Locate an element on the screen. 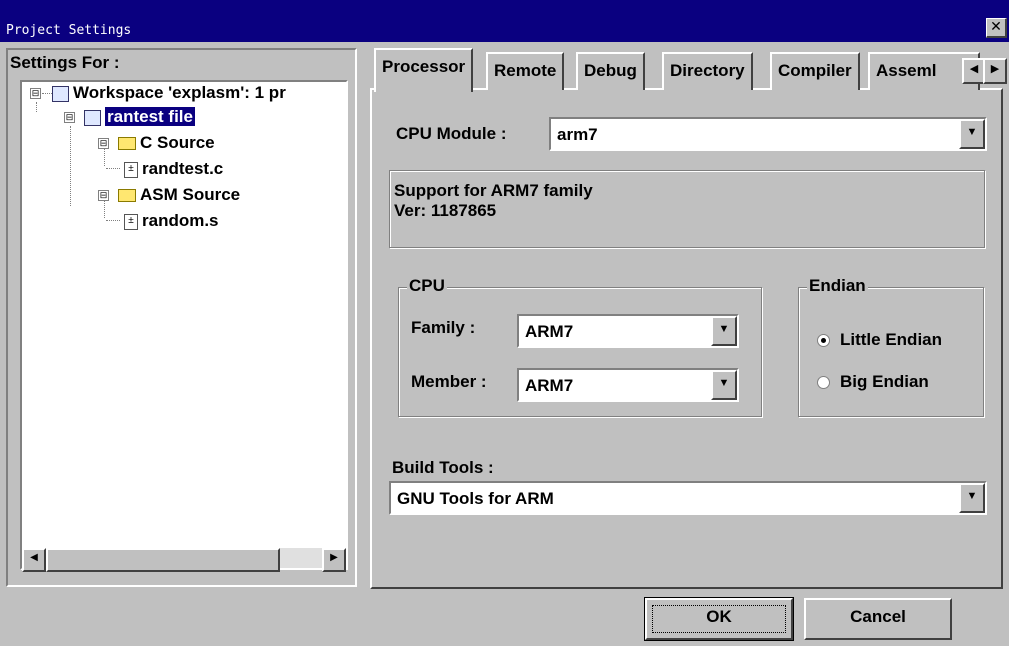  build-tools-value: GNU Tools for ARM is located at coordinates (475, 498).